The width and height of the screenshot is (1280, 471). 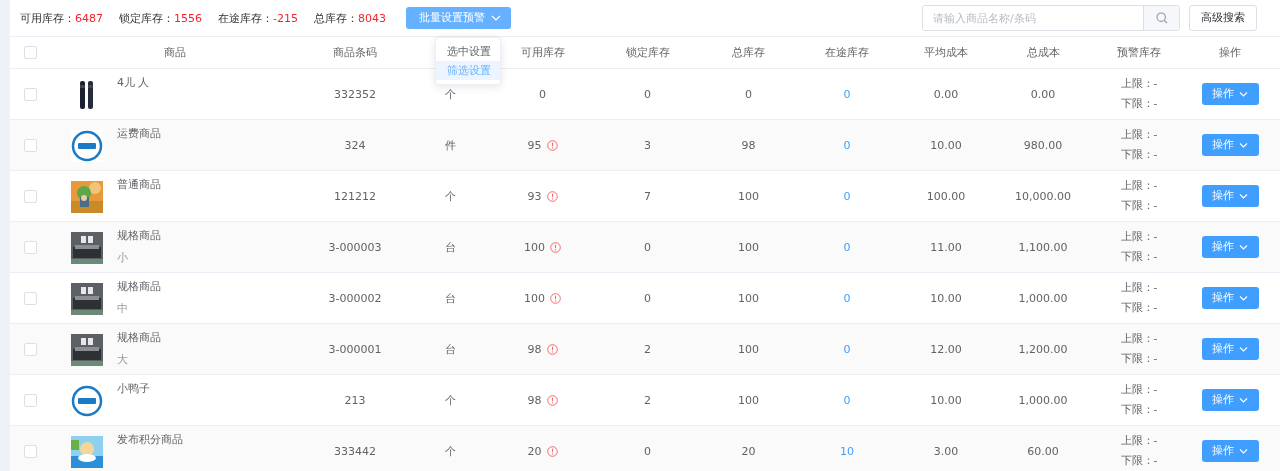 What do you see at coordinates (1223, 18) in the screenshot?
I see `advanced-search-button: 高级搜索` at bounding box center [1223, 18].